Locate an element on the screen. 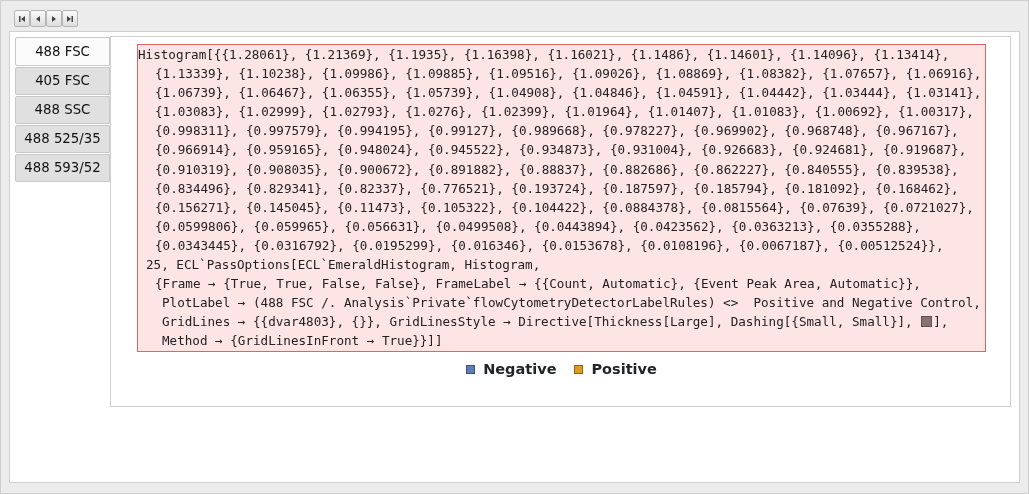 This screenshot has height=494, width=1029. left-arrow-icon is located at coordinates (38, 18).